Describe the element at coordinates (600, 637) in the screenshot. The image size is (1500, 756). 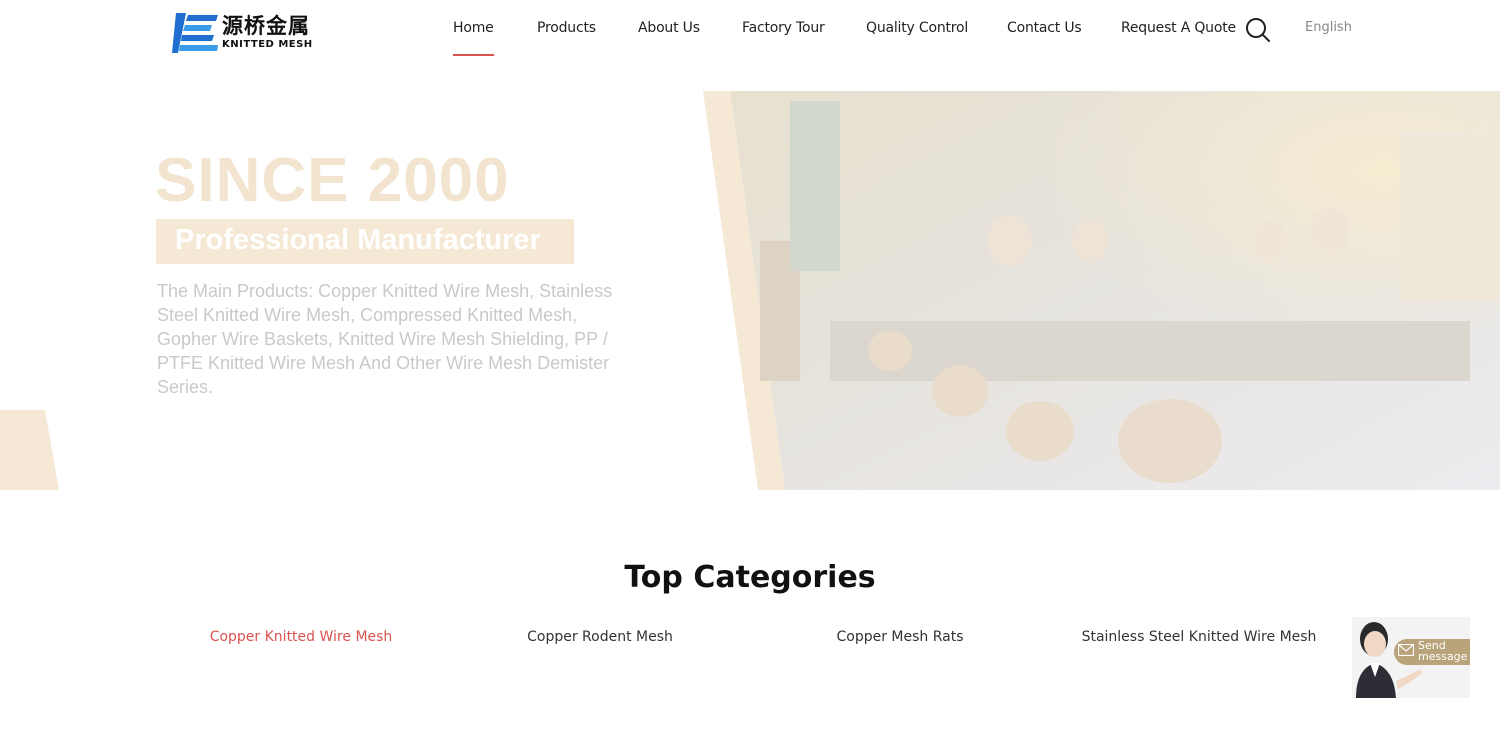
I see `category-copper-rodent-mesh: Copper Rodent Mesh` at that location.